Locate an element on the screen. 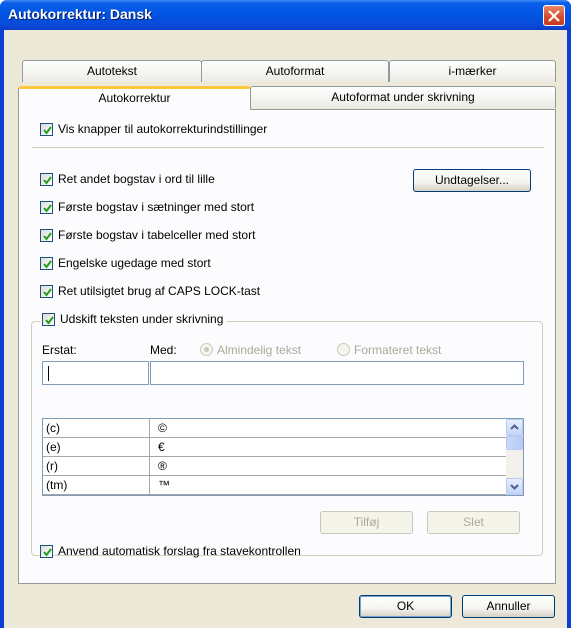  weekdays-option: Engelske ugedage med stort is located at coordinates (125, 263).